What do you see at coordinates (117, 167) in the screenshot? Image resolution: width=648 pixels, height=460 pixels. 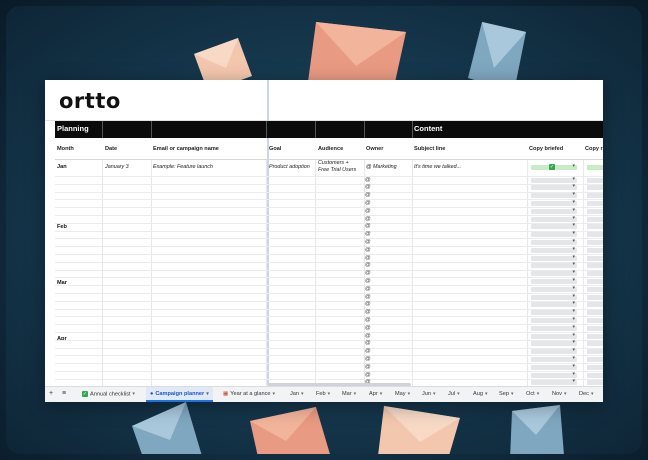 I see `cell-date: January 3` at bounding box center [117, 167].